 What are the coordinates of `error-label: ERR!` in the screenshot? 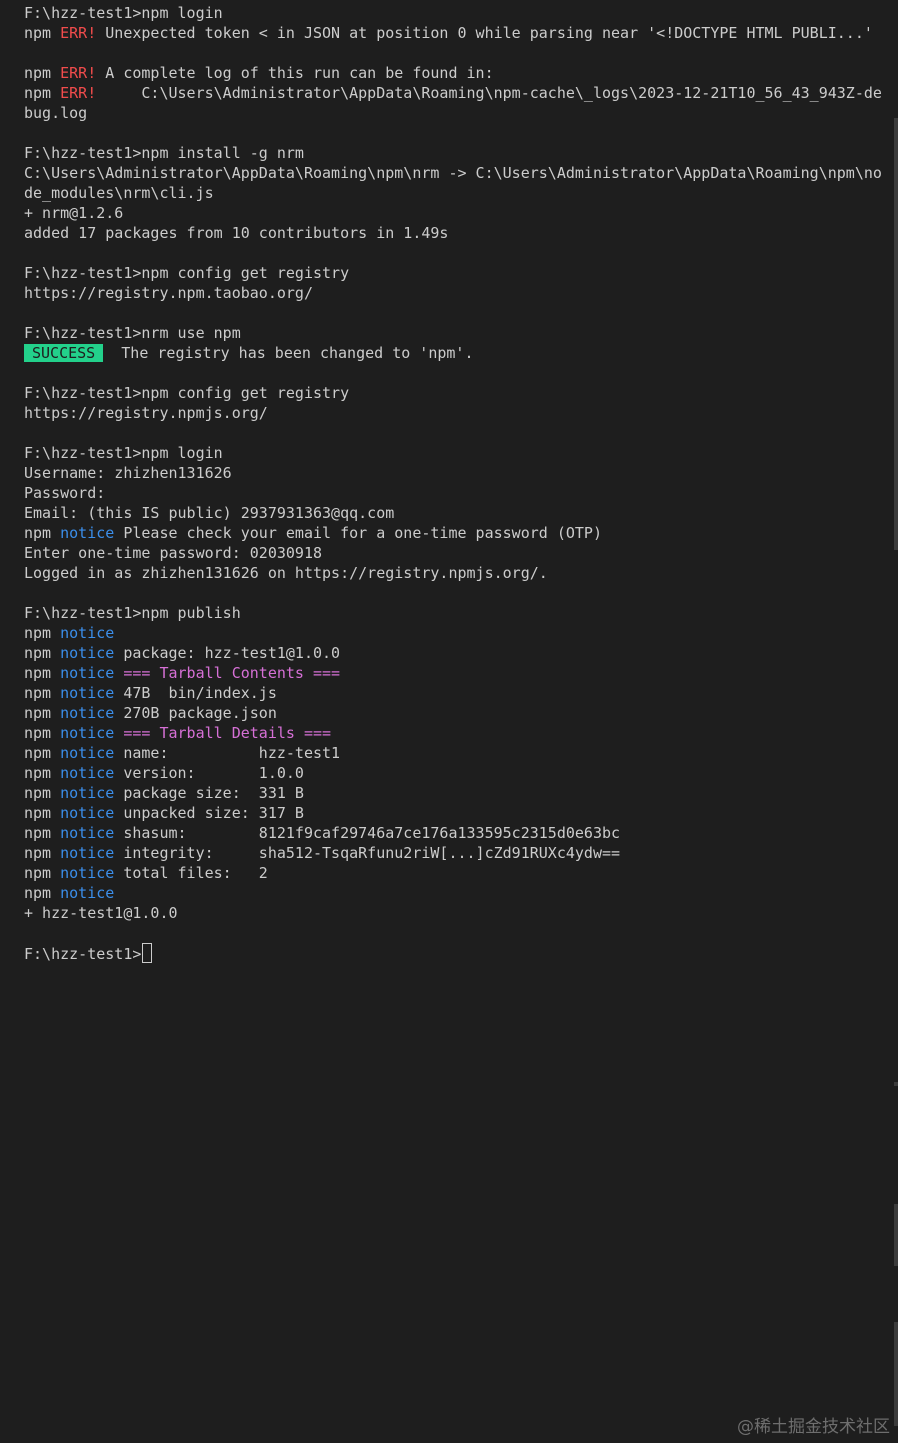 It's located at (78, 73).